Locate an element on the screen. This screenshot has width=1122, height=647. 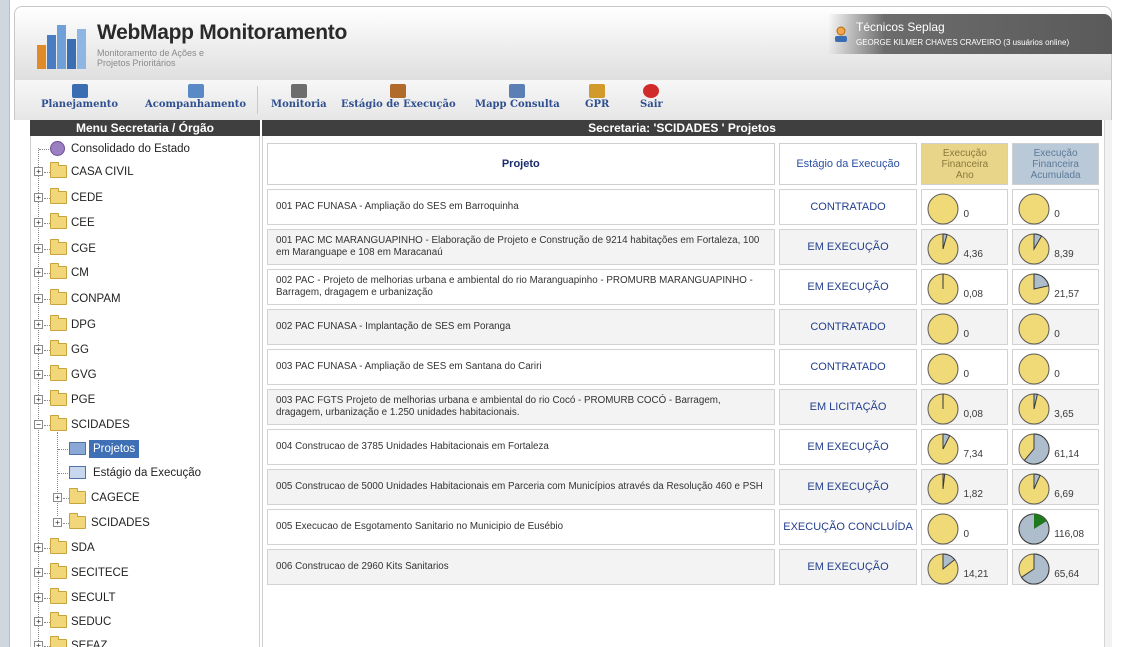
tree-label: CEDE is located at coordinates (87, 198).